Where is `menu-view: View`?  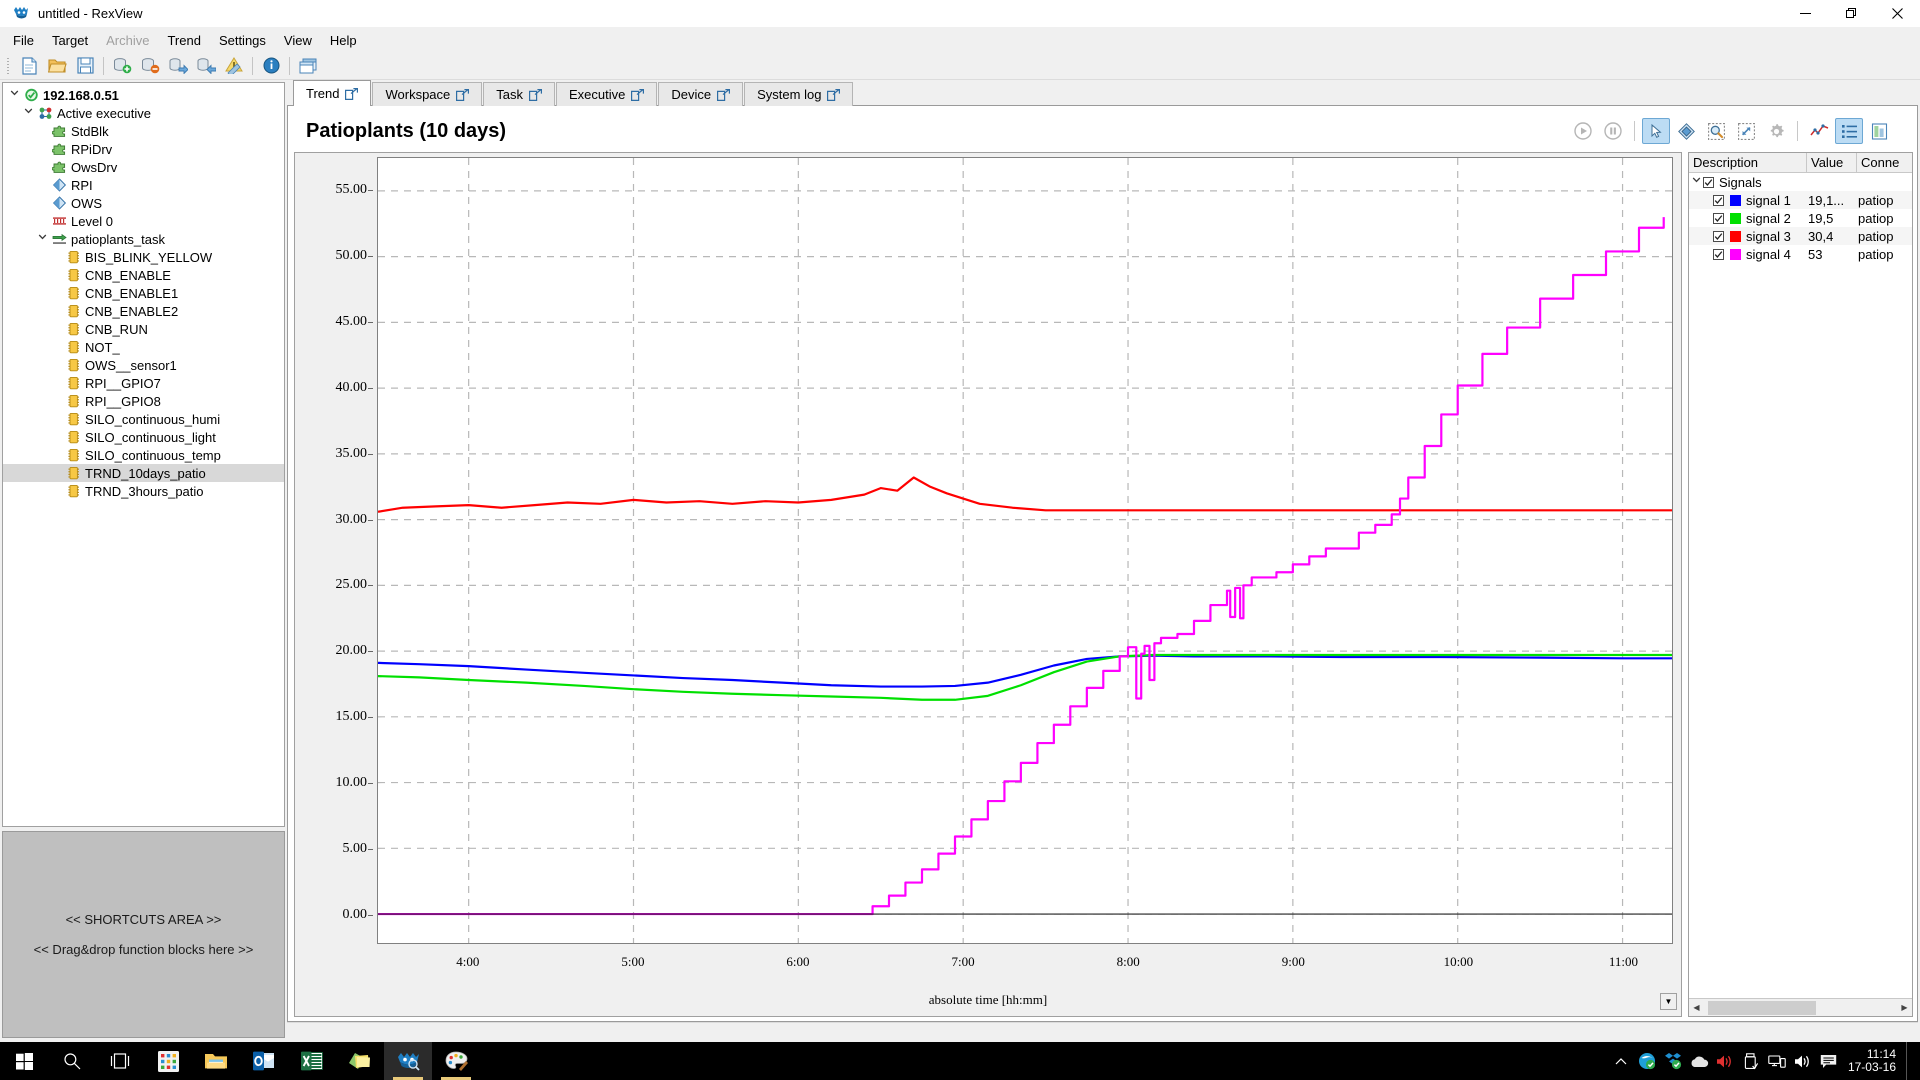 menu-view: View is located at coordinates (298, 40).